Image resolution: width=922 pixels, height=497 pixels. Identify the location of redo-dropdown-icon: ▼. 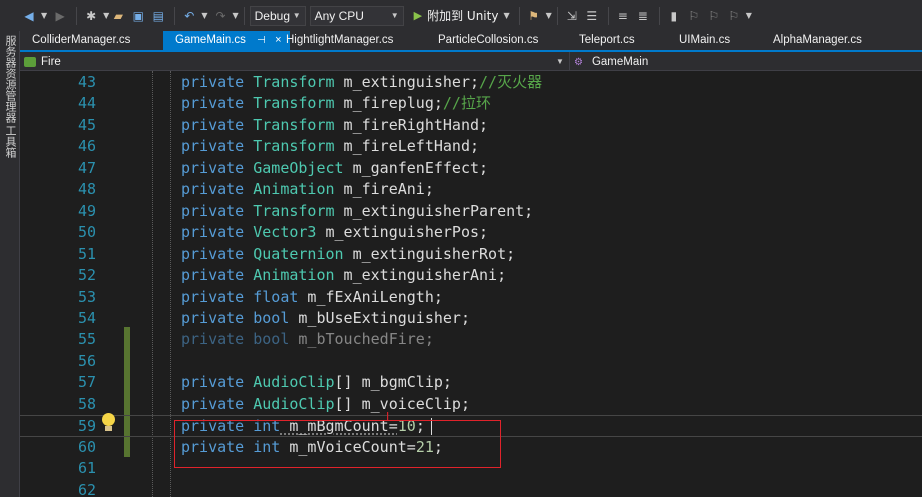
(235, 15).